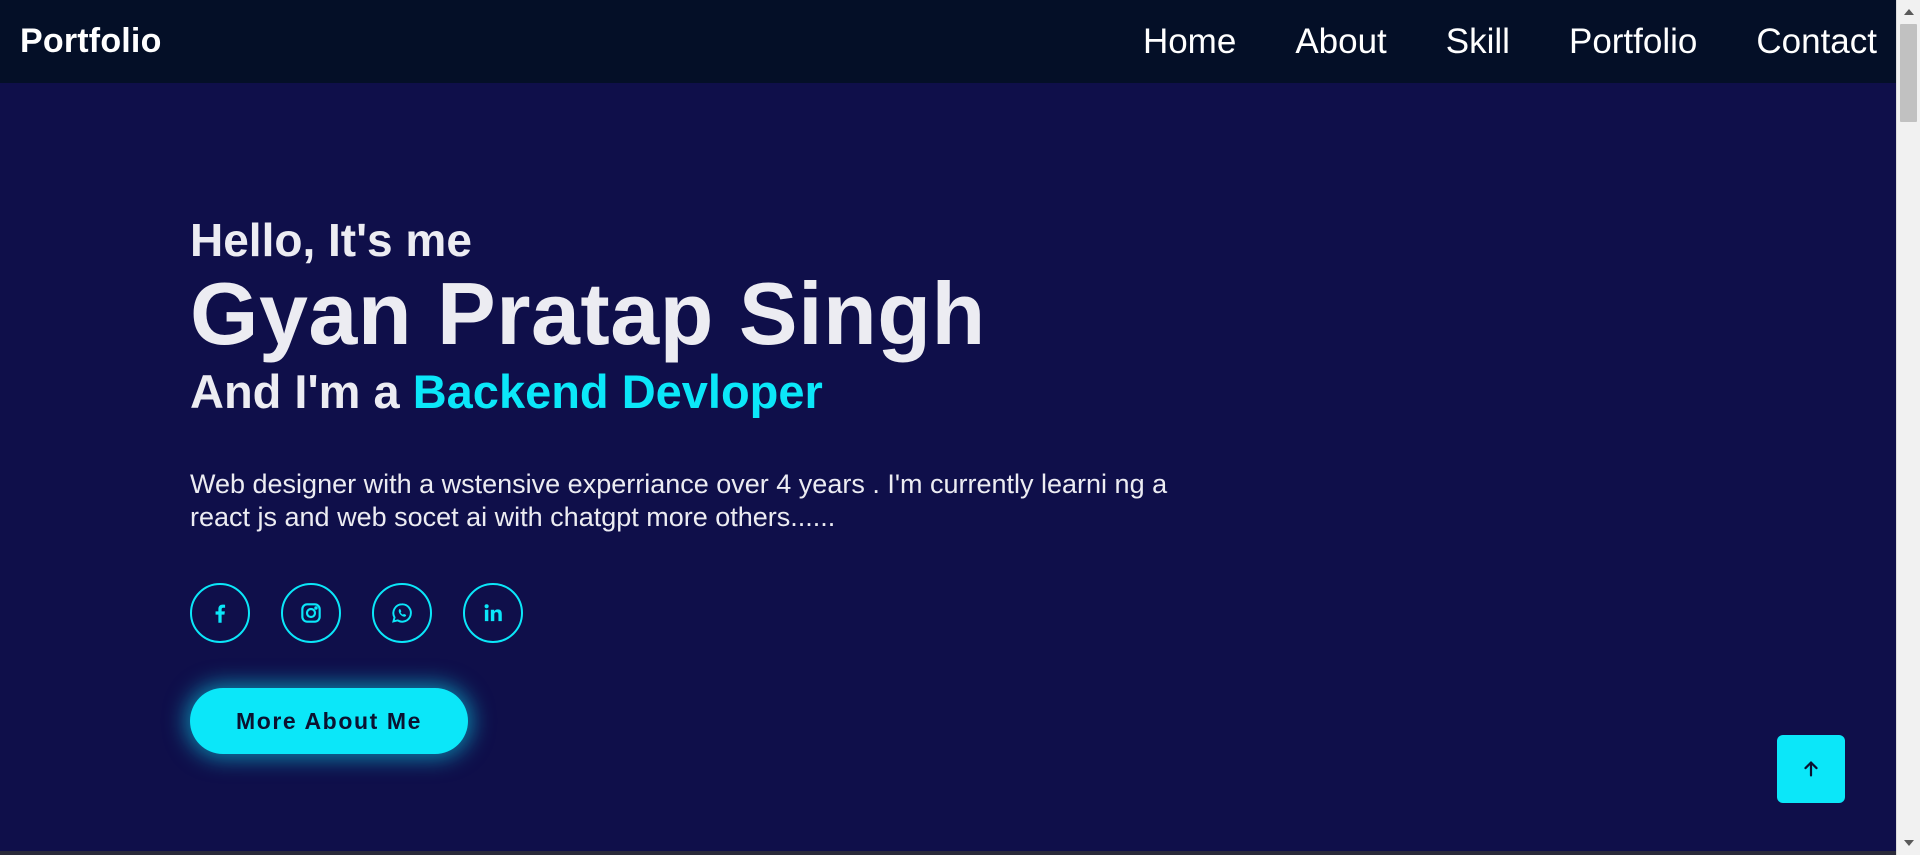 Image resolution: width=1920 pixels, height=855 pixels. I want to click on facebook-link, so click(220, 613).